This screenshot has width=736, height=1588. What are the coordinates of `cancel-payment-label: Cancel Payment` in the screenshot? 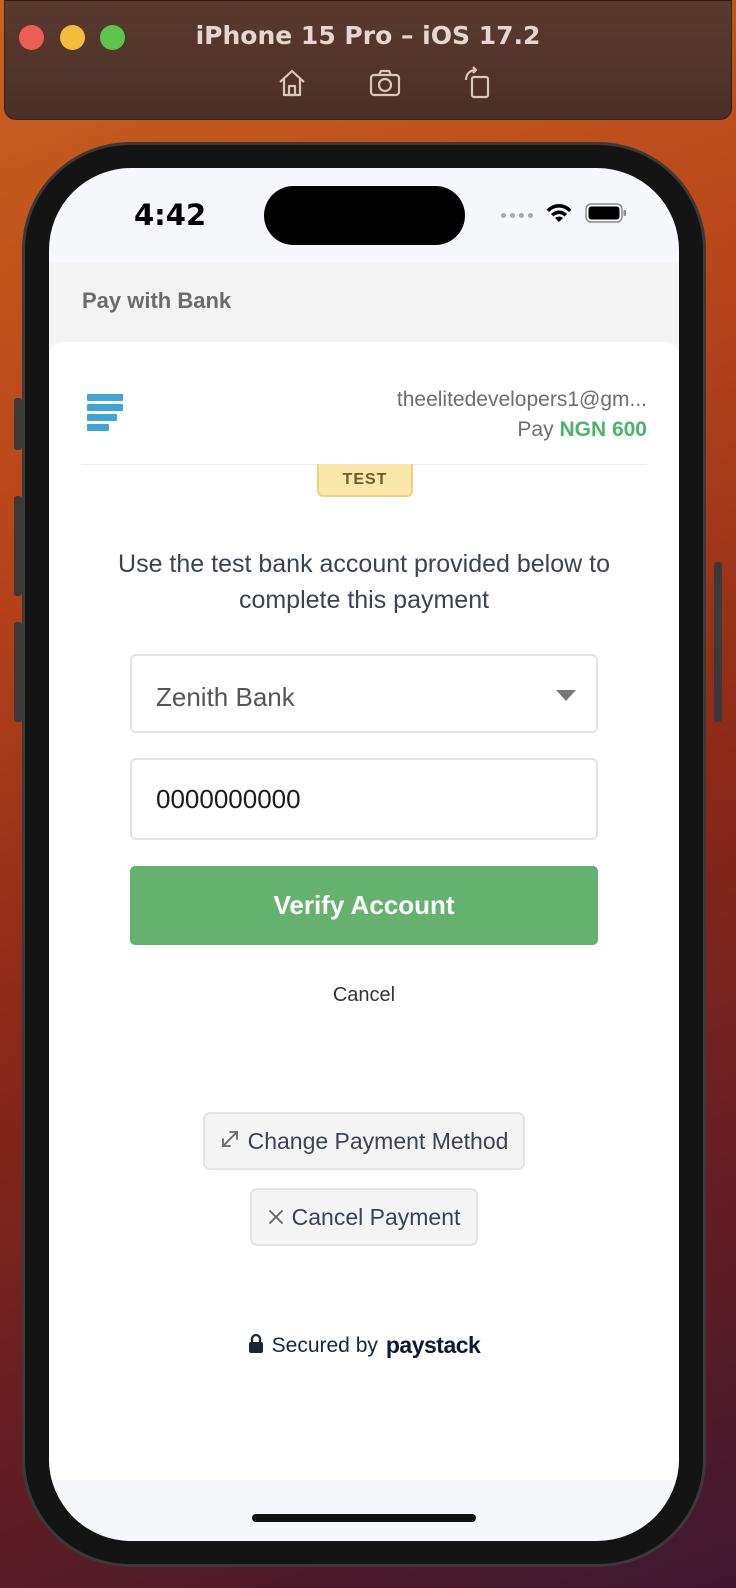 It's located at (376, 1216).